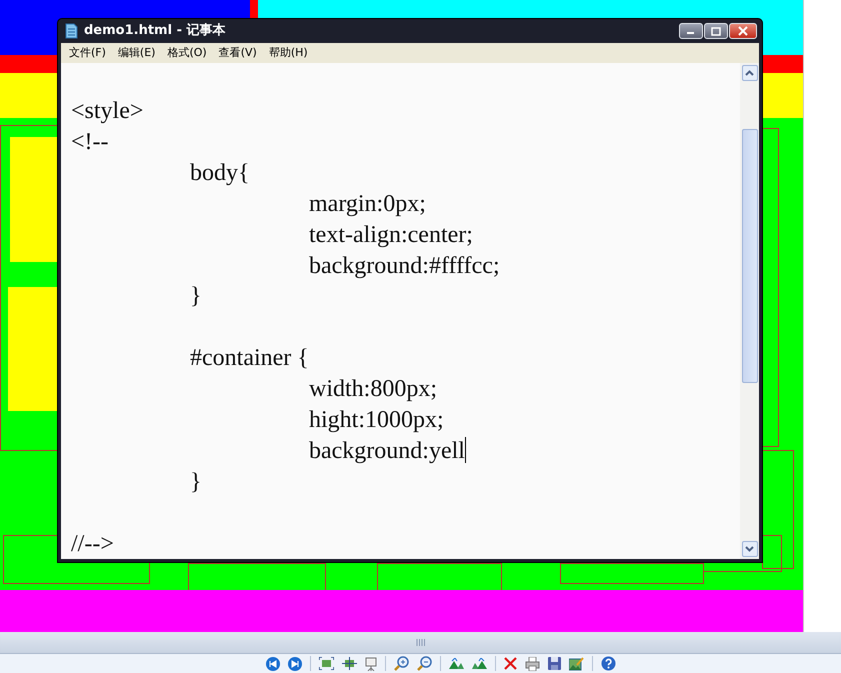 The width and height of the screenshot is (841, 673). What do you see at coordinates (349, 663) in the screenshot?
I see `actual-size-icon` at bounding box center [349, 663].